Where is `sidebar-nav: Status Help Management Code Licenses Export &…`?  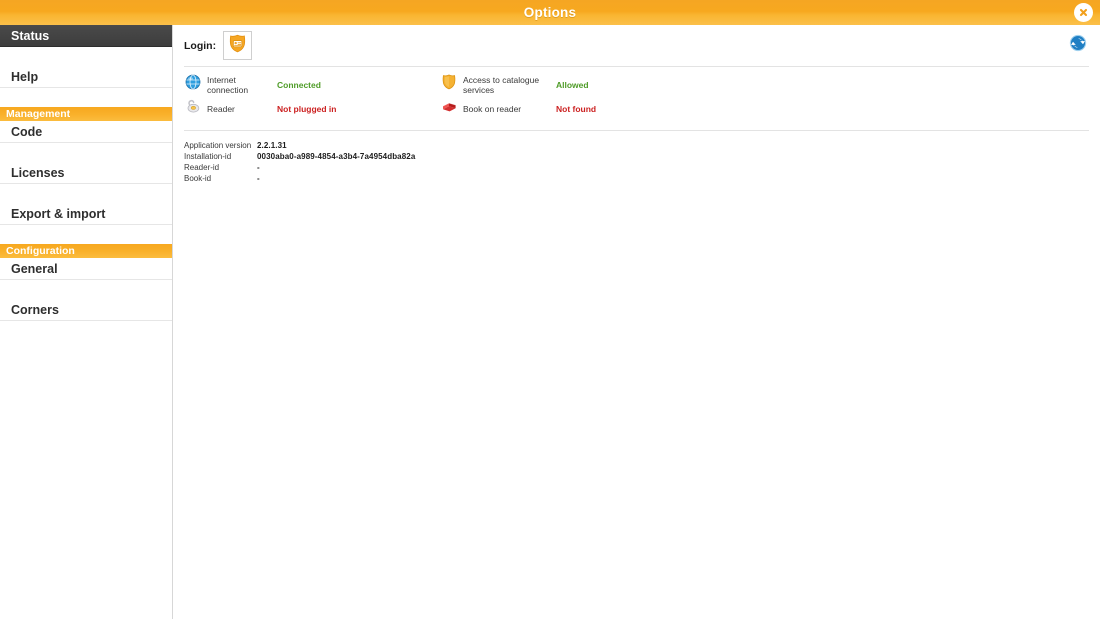
sidebar-nav: Status Help Management Code Licenses Export &… is located at coordinates (86, 182).